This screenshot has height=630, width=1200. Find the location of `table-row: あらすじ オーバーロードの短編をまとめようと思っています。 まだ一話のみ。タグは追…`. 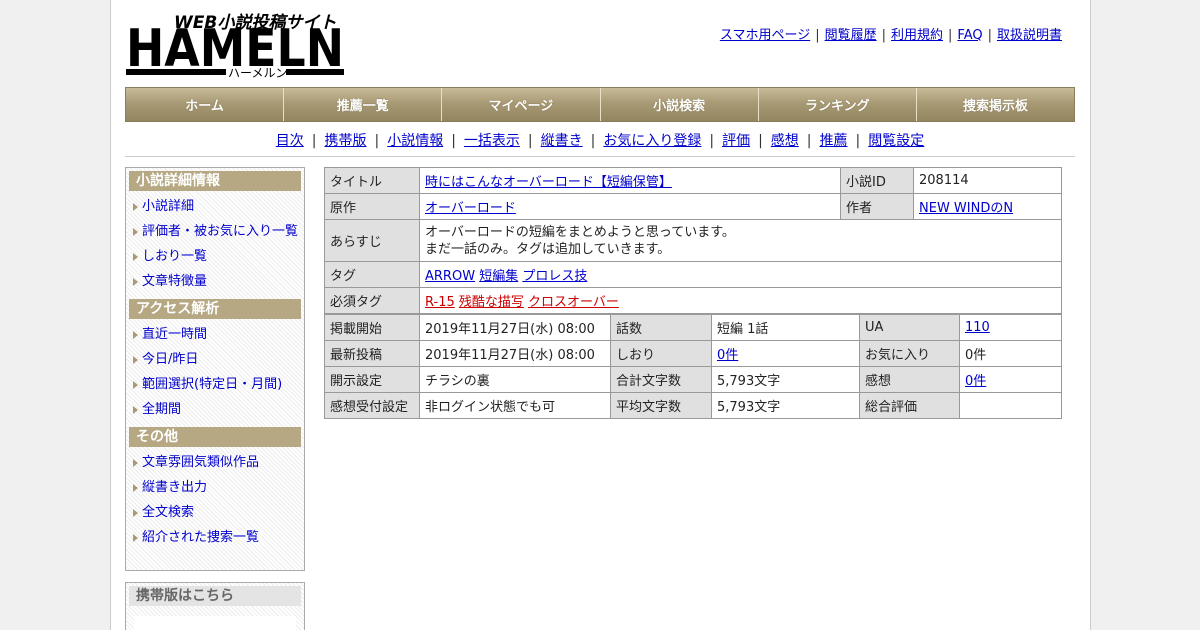

table-row: あらすじ オーバーロードの短編をまとめようと思っています。 まだ一話のみ。タグは追… is located at coordinates (693, 240).